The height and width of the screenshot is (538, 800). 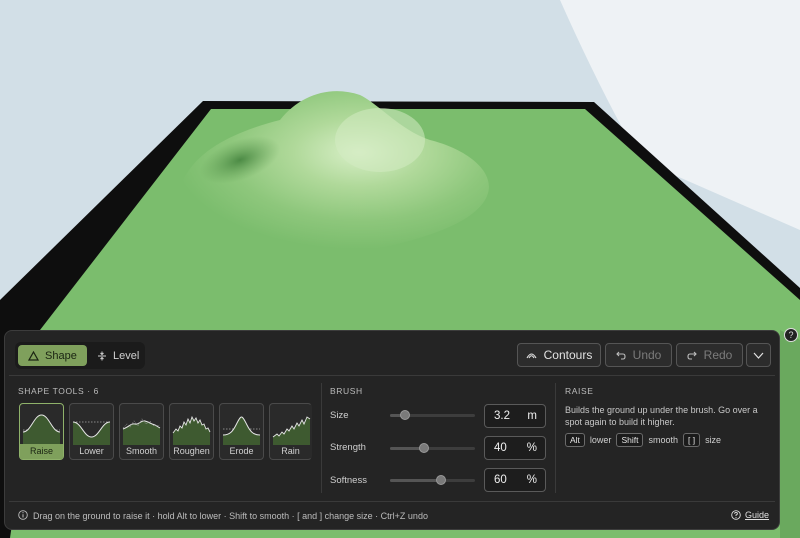 What do you see at coordinates (500, 448) in the screenshot?
I see `strength-value: 40` at bounding box center [500, 448].